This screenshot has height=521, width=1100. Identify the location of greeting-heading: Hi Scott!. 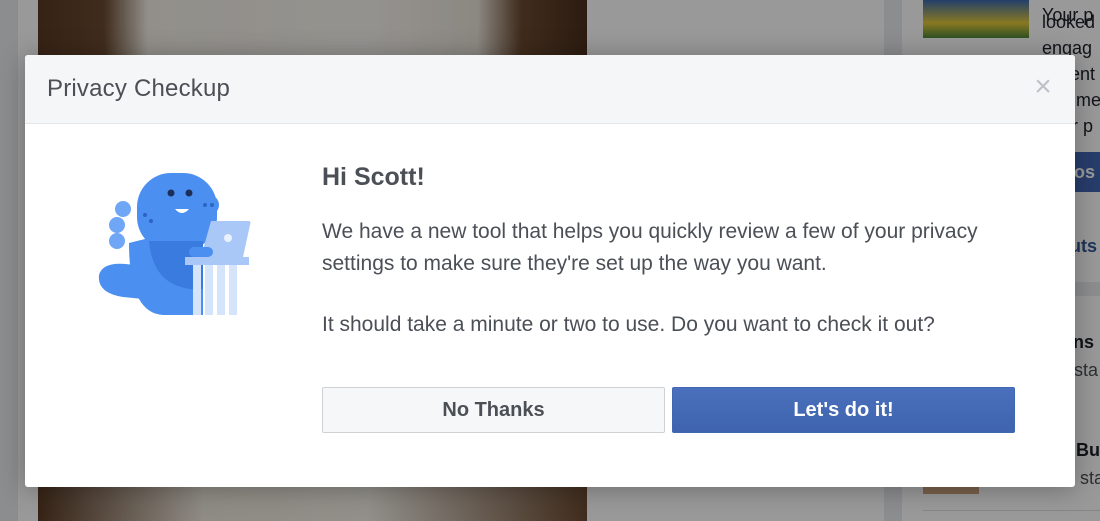
(373, 177).